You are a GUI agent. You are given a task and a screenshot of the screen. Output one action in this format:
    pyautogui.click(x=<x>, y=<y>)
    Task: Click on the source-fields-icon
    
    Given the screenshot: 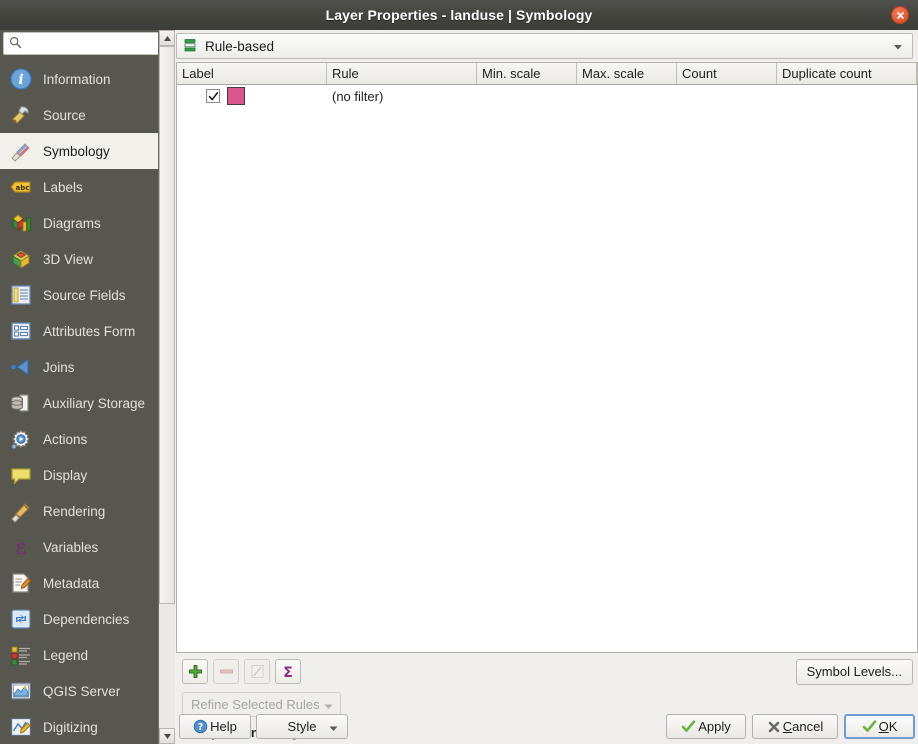 What is the action you would take?
    pyautogui.click(x=21, y=295)
    